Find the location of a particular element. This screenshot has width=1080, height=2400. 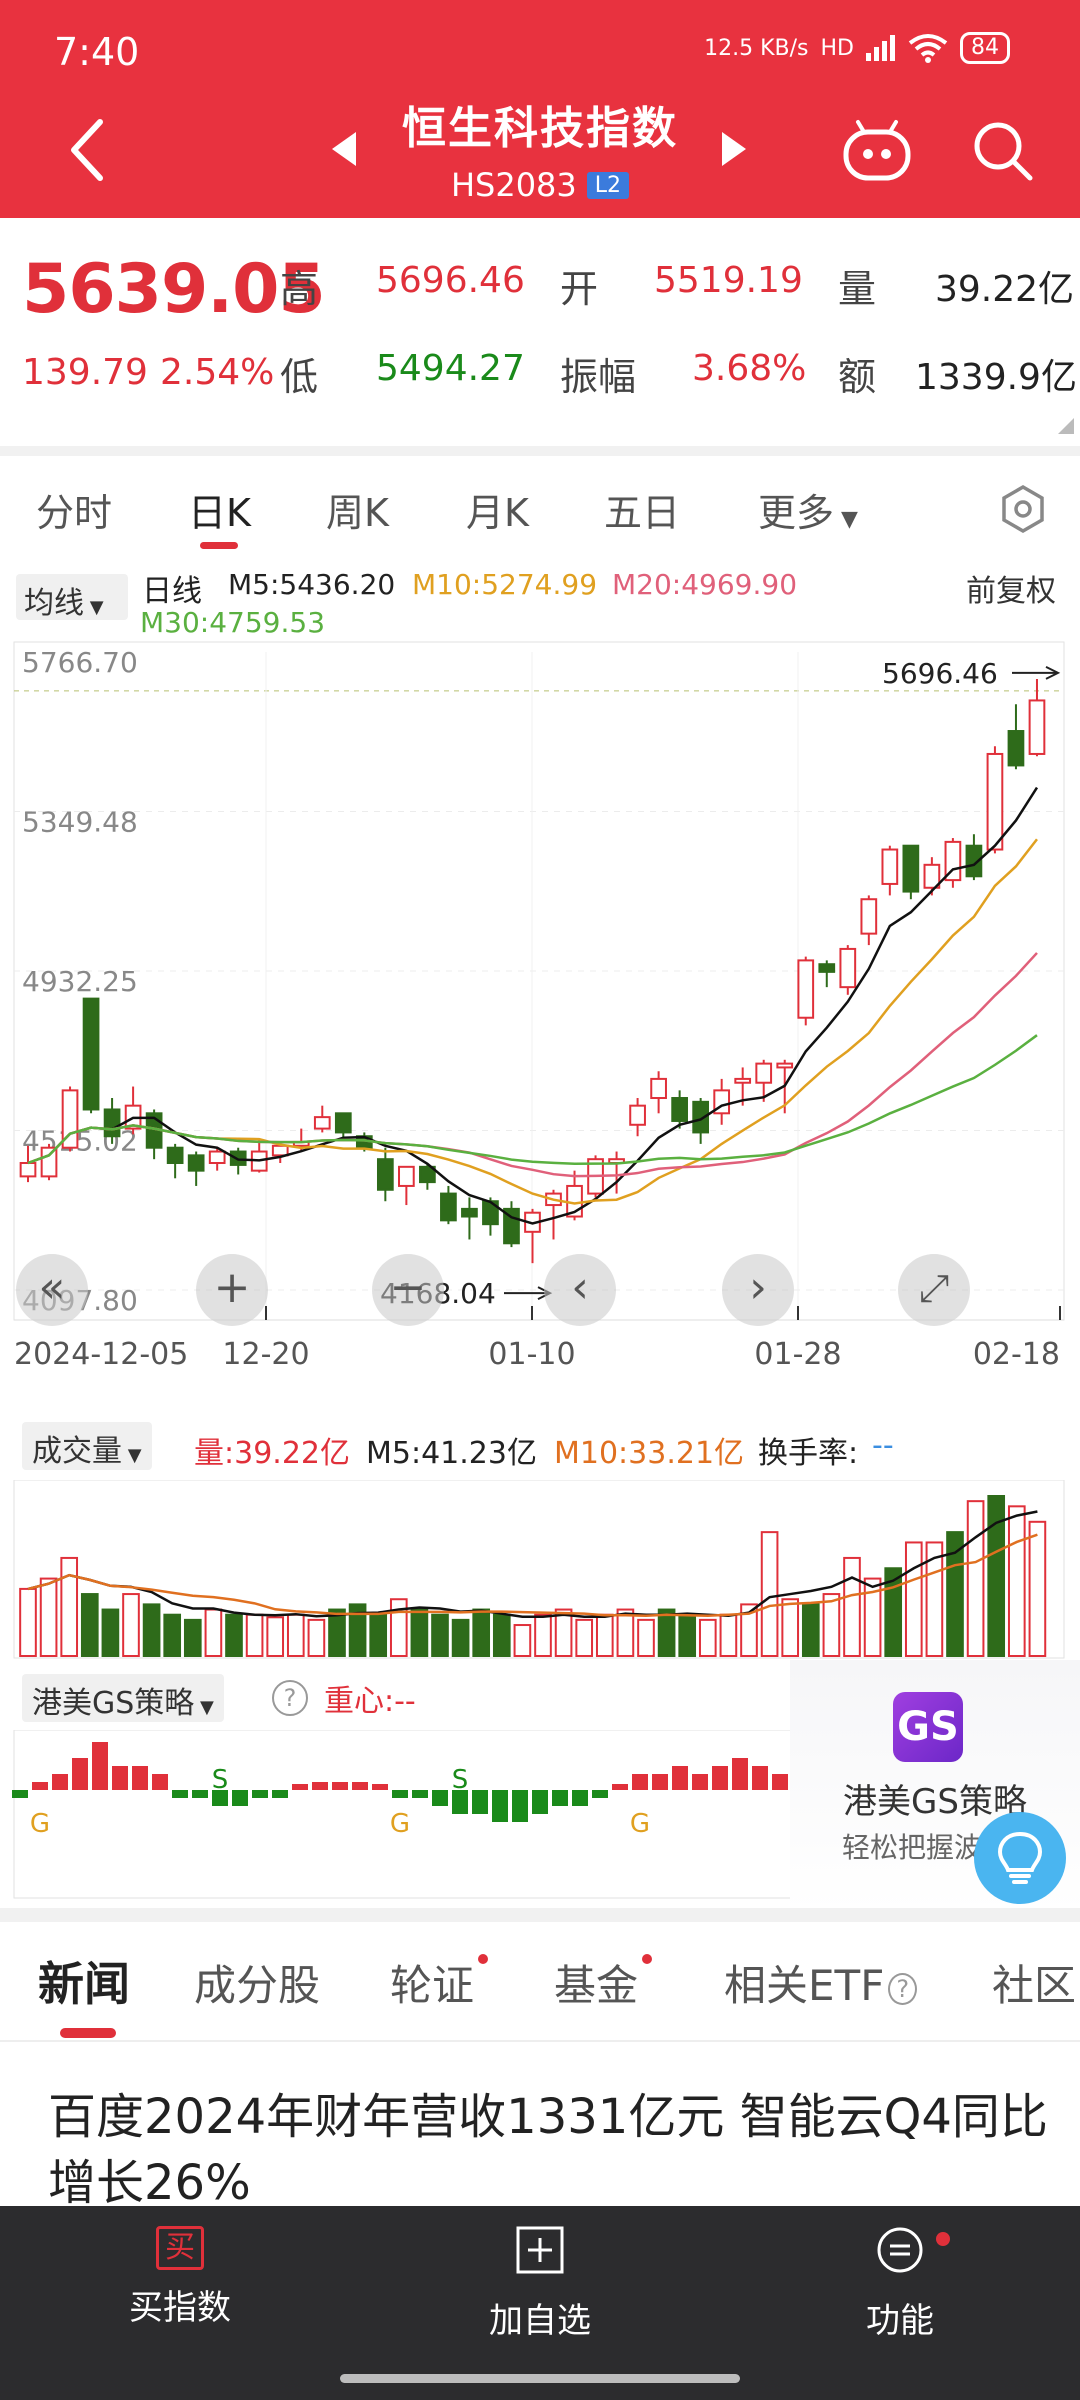

expand-corner-icon is located at coordinates (1066, 426).